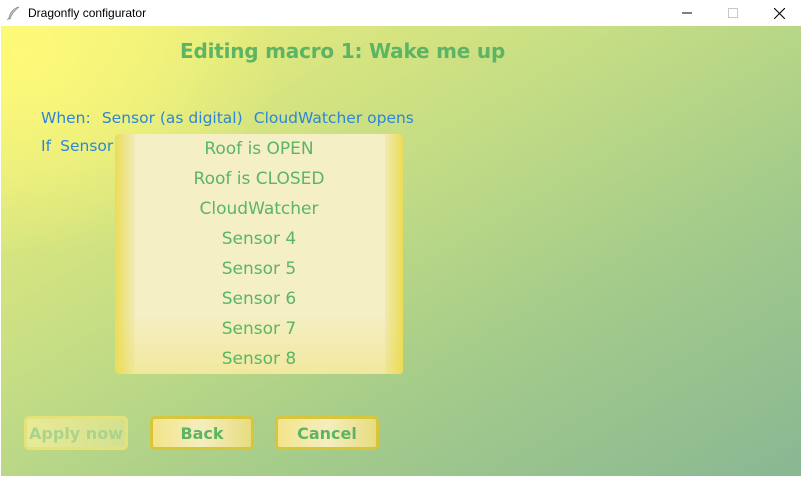  What do you see at coordinates (87, 13) in the screenshot?
I see `window-title: Dragonfly configurator` at bounding box center [87, 13].